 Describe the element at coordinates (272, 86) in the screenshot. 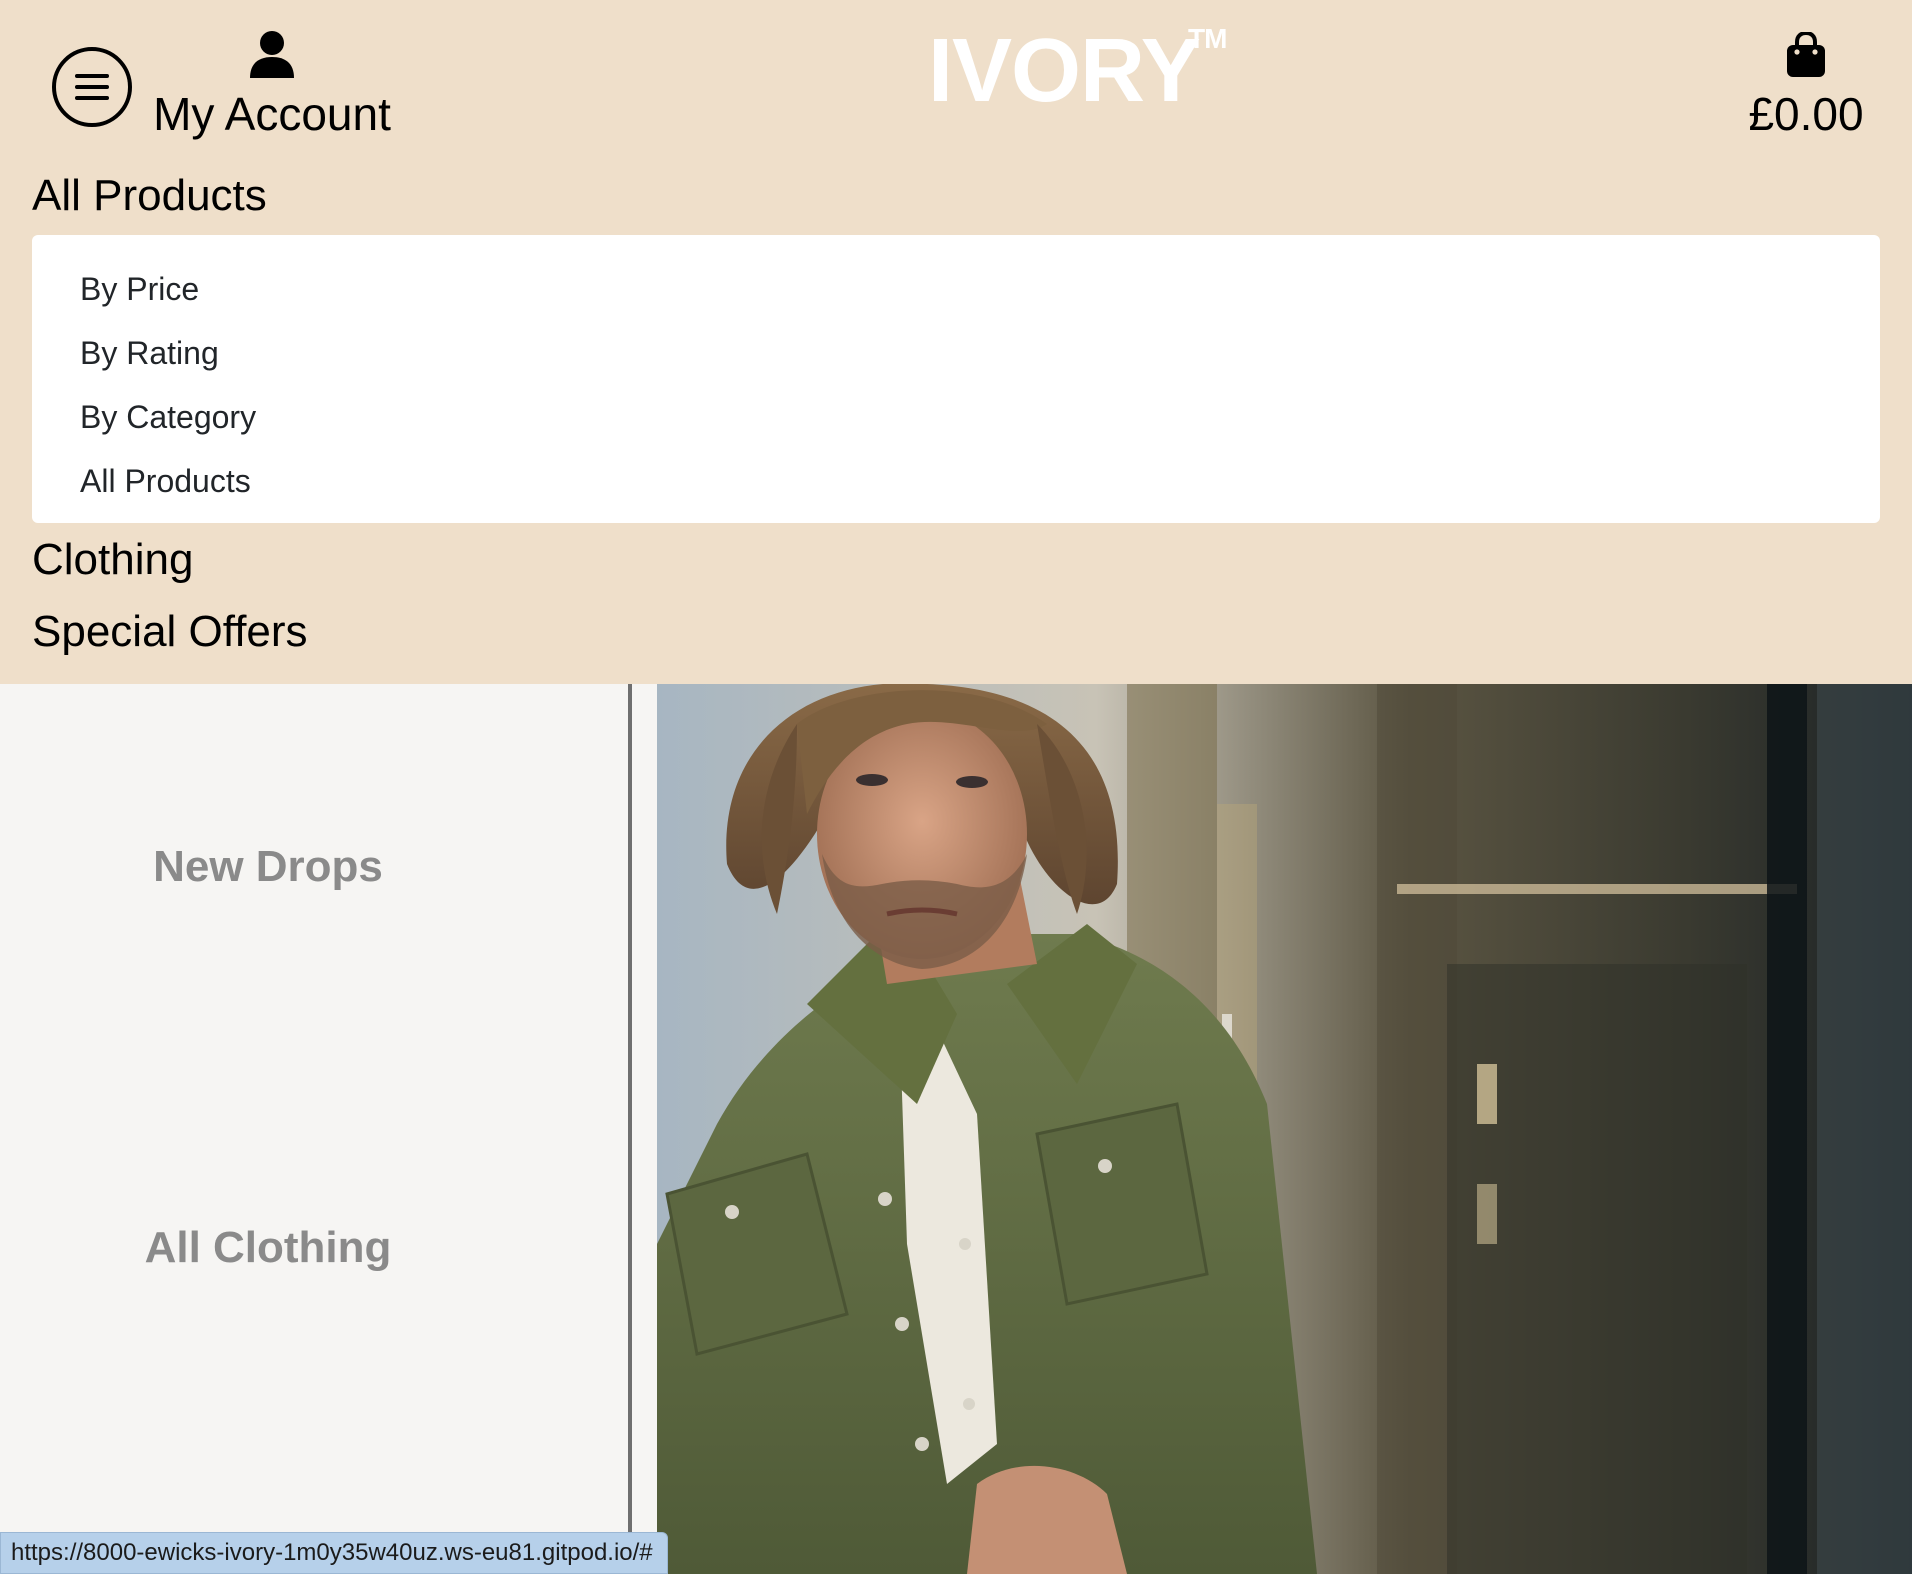

I see `my-account-link: My Account` at that location.